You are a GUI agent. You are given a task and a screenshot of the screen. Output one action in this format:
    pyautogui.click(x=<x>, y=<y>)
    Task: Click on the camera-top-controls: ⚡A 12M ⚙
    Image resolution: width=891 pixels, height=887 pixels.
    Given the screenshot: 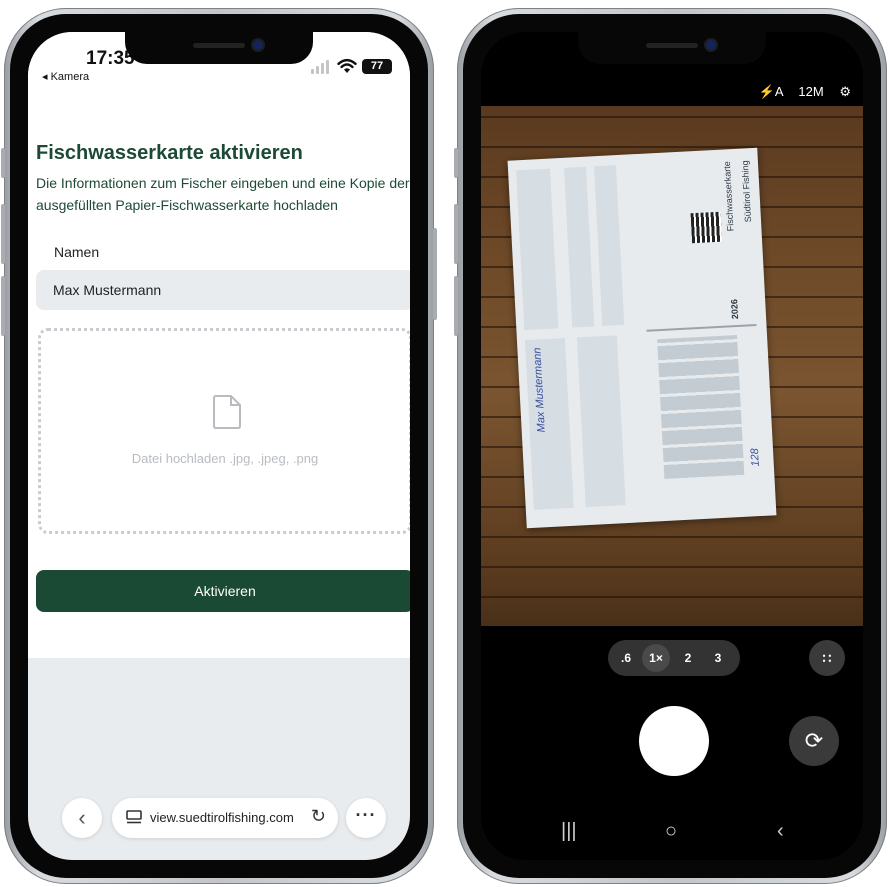 What is the action you would take?
    pyautogui.click(x=799, y=92)
    